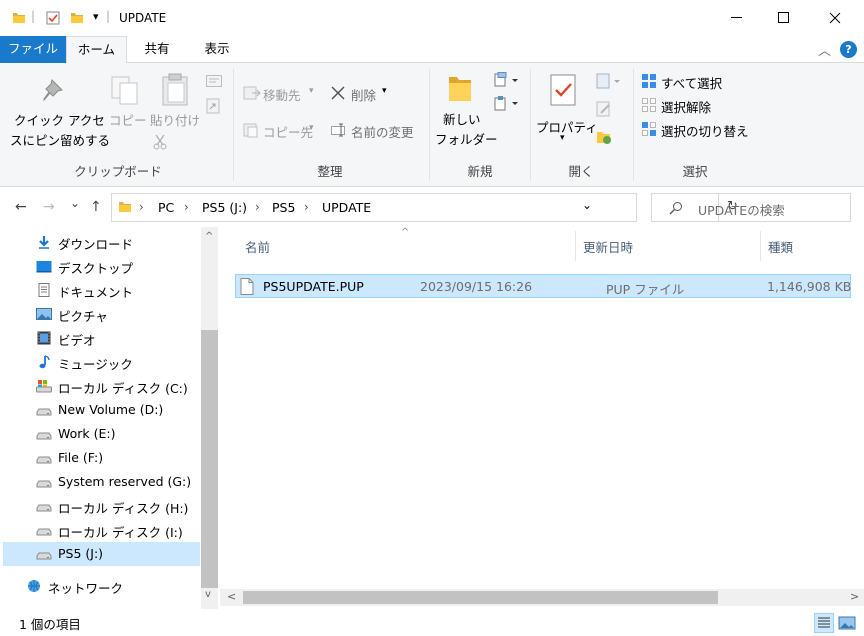 The width and height of the screenshot is (864, 636). What do you see at coordinates (563, 90) in the screenshot?
I see `properties-icon` at bounding box center [563, 90].